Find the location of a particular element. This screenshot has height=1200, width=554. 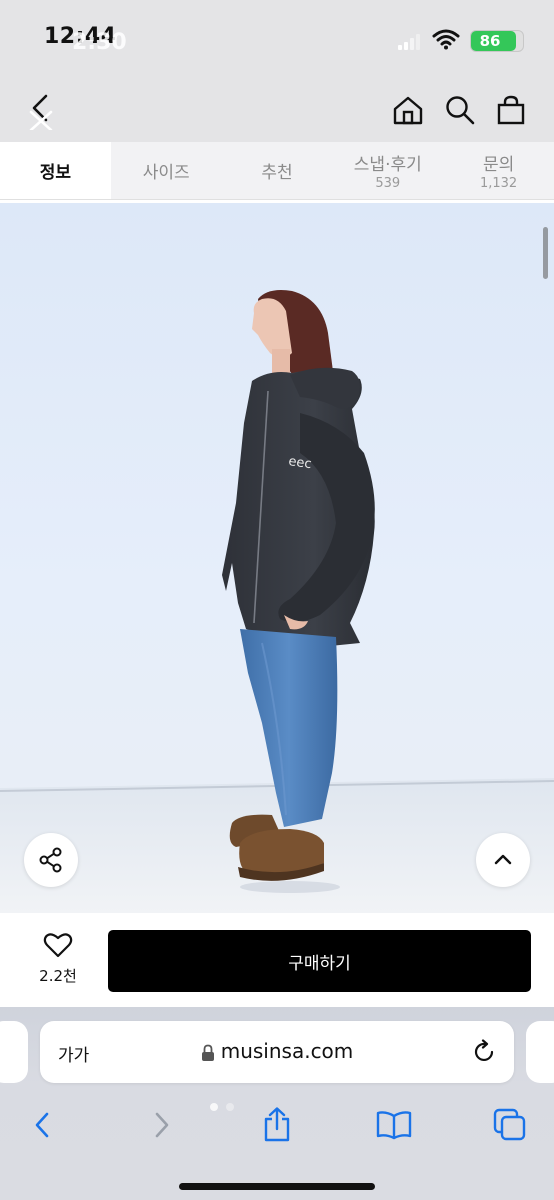

next-tab-preview is located at coordinates (540, 1052).